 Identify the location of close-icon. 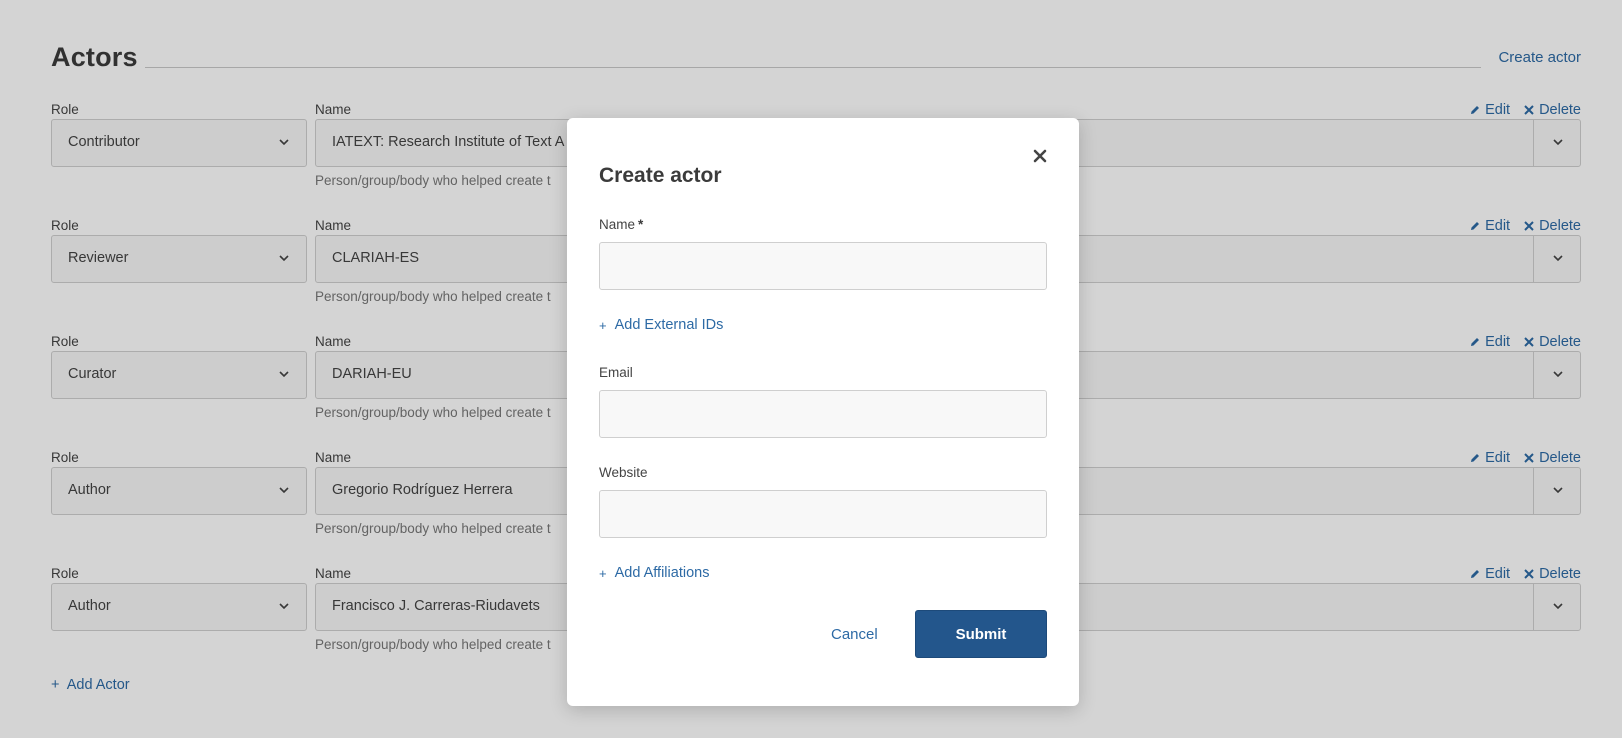
(1040, 156).